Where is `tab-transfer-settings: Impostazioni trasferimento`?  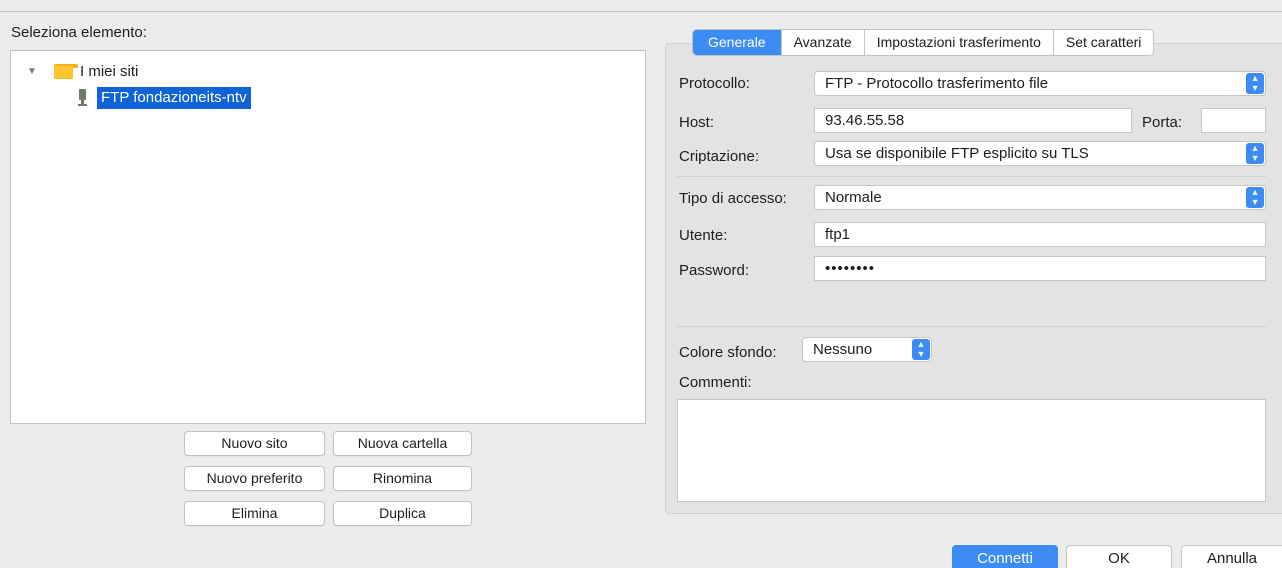
tab-transfer-settings: Impostazioni trasferimento is located at coordinates (958, 42).